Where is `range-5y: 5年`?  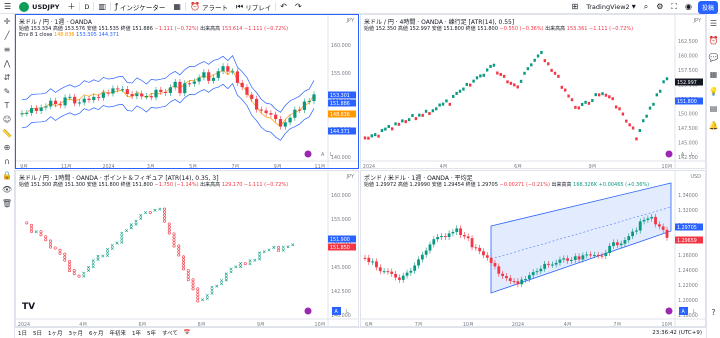
range-5y: 5年 is located at coordinates (151, 333).